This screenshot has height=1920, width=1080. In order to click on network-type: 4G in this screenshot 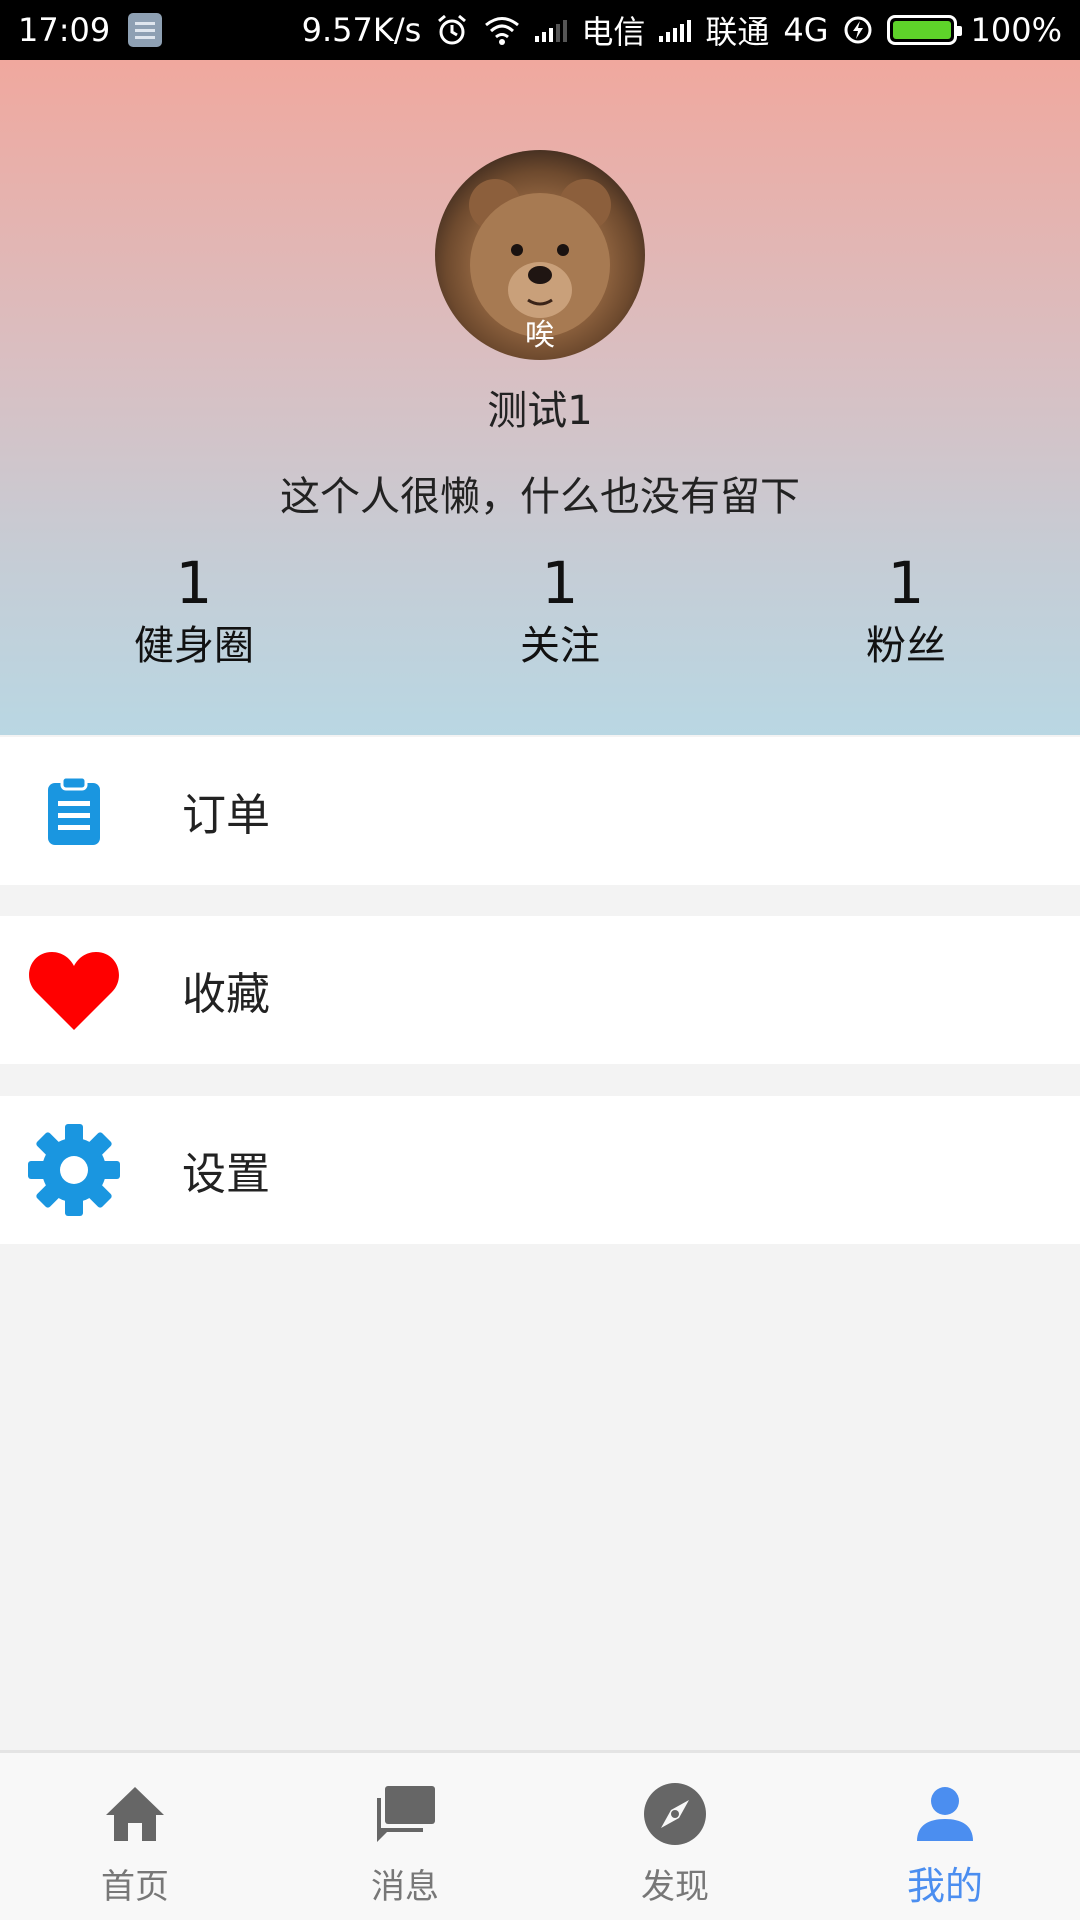, I will do `click(806, 30)`.